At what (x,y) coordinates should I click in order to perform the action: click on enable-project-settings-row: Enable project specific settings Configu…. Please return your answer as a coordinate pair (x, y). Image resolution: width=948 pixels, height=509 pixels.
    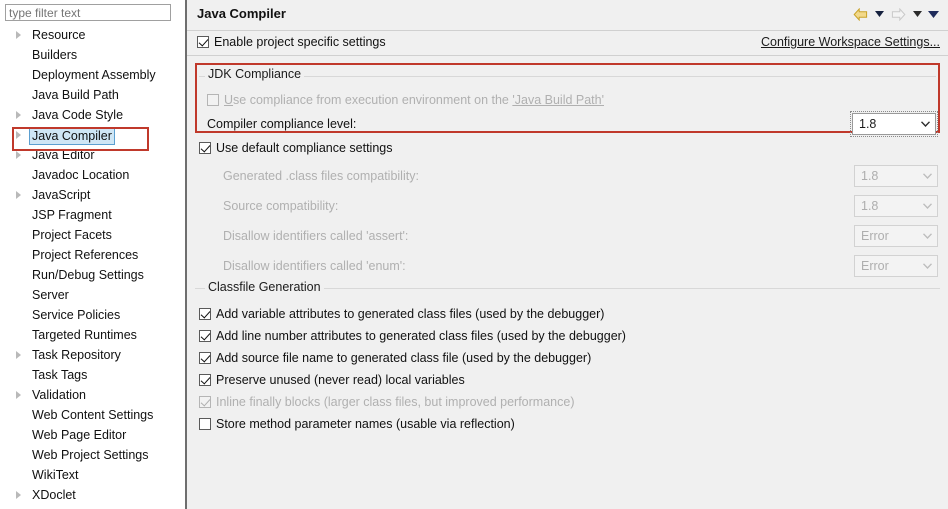
    Looking at the image, I should click on (567, 43).